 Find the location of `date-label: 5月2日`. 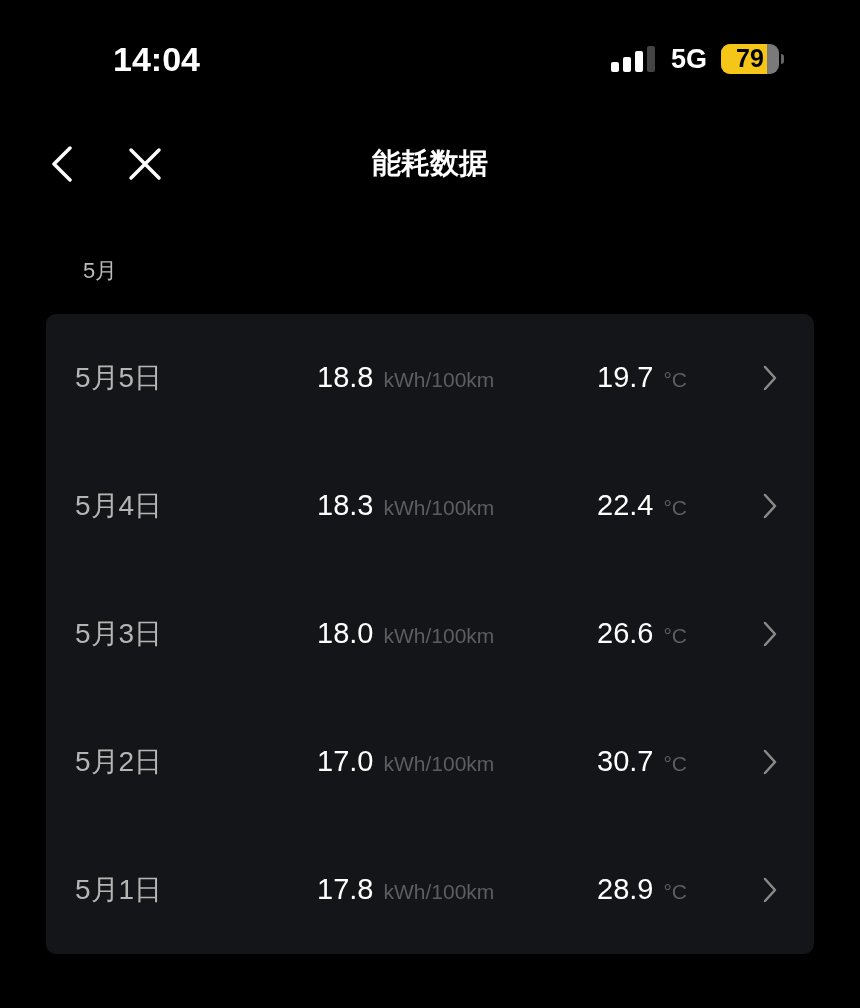

date-label: 5月2日 is located at coordinates (119, 762).